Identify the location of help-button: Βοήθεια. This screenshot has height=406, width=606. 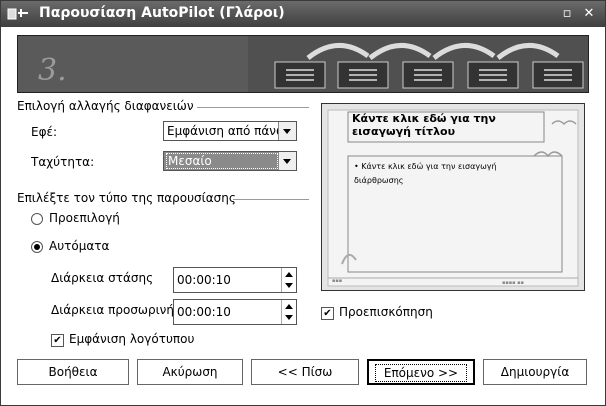
(73, 372).